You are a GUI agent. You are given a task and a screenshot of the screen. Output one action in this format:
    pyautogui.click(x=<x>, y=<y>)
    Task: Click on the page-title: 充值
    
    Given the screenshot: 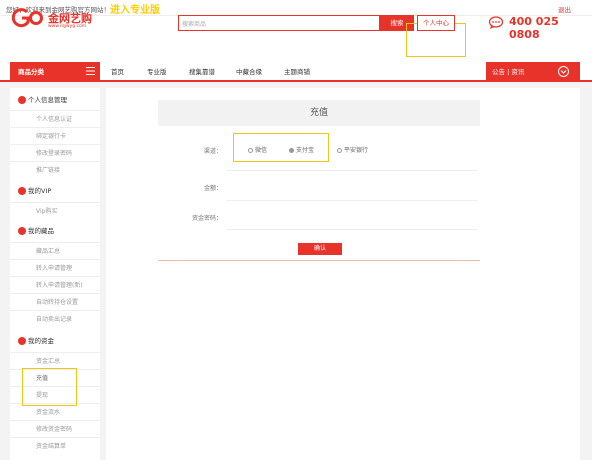 What is the action you would take?
    pyautogui.click(x=319, y=113)
    